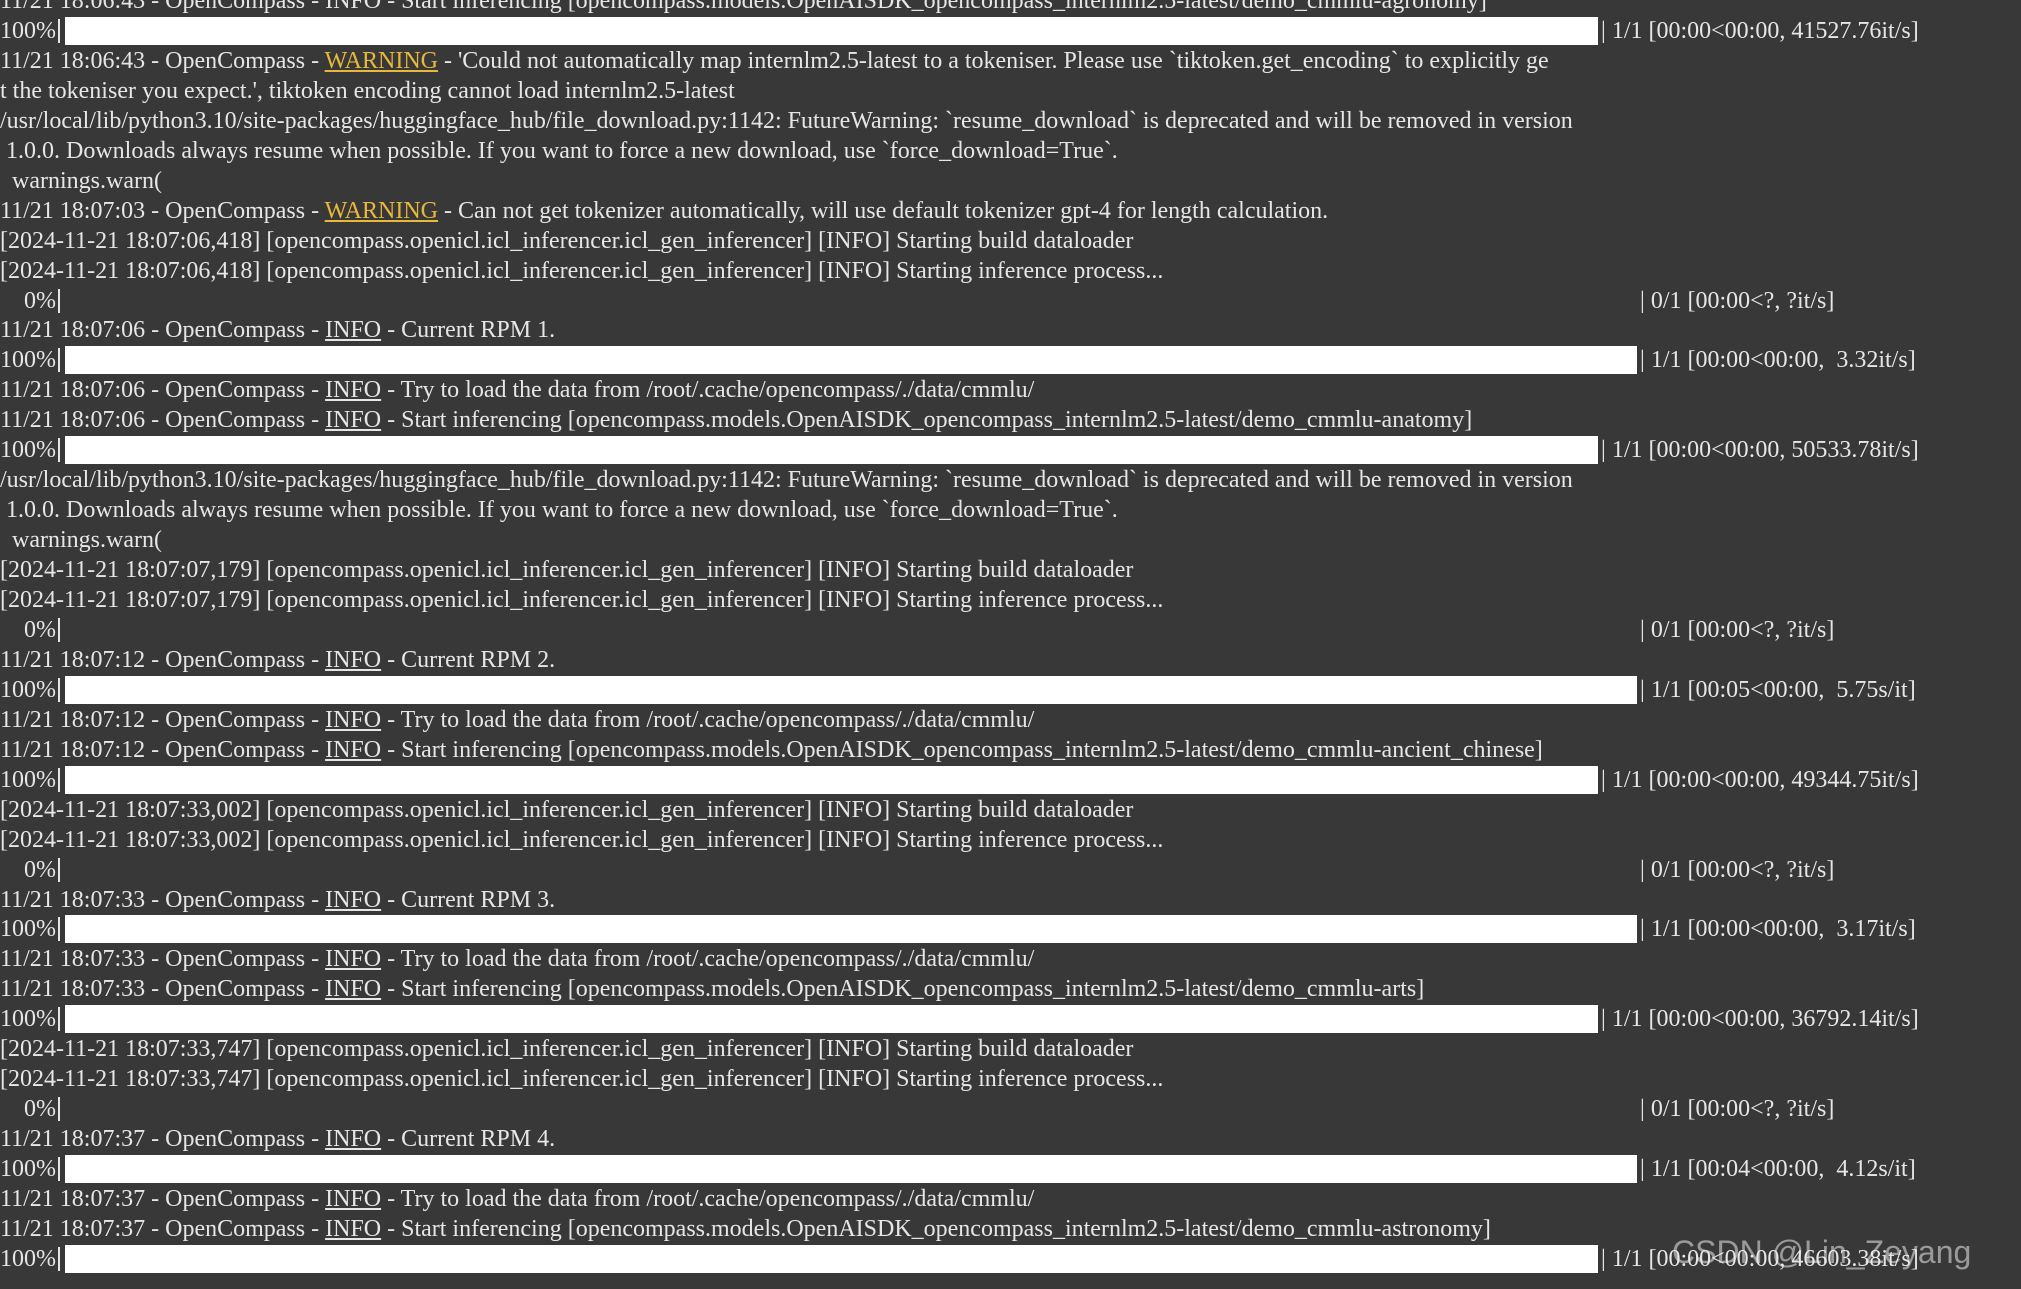  What do you see at coordinates (162, 210) in the screenshot?
I see `log-prefix: 11/21 18:07:03 - OpenCompass -` at bounding box center [162, 210].